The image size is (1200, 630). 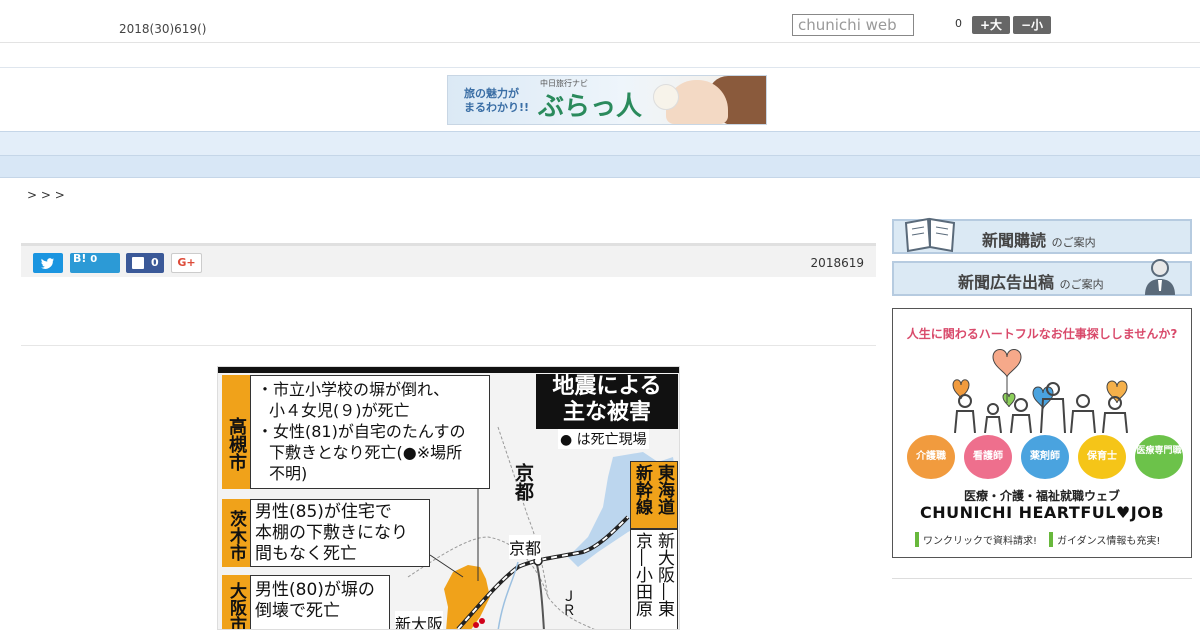 I want to click on osaka-label: 大阪市, so click(x=236, y=602).